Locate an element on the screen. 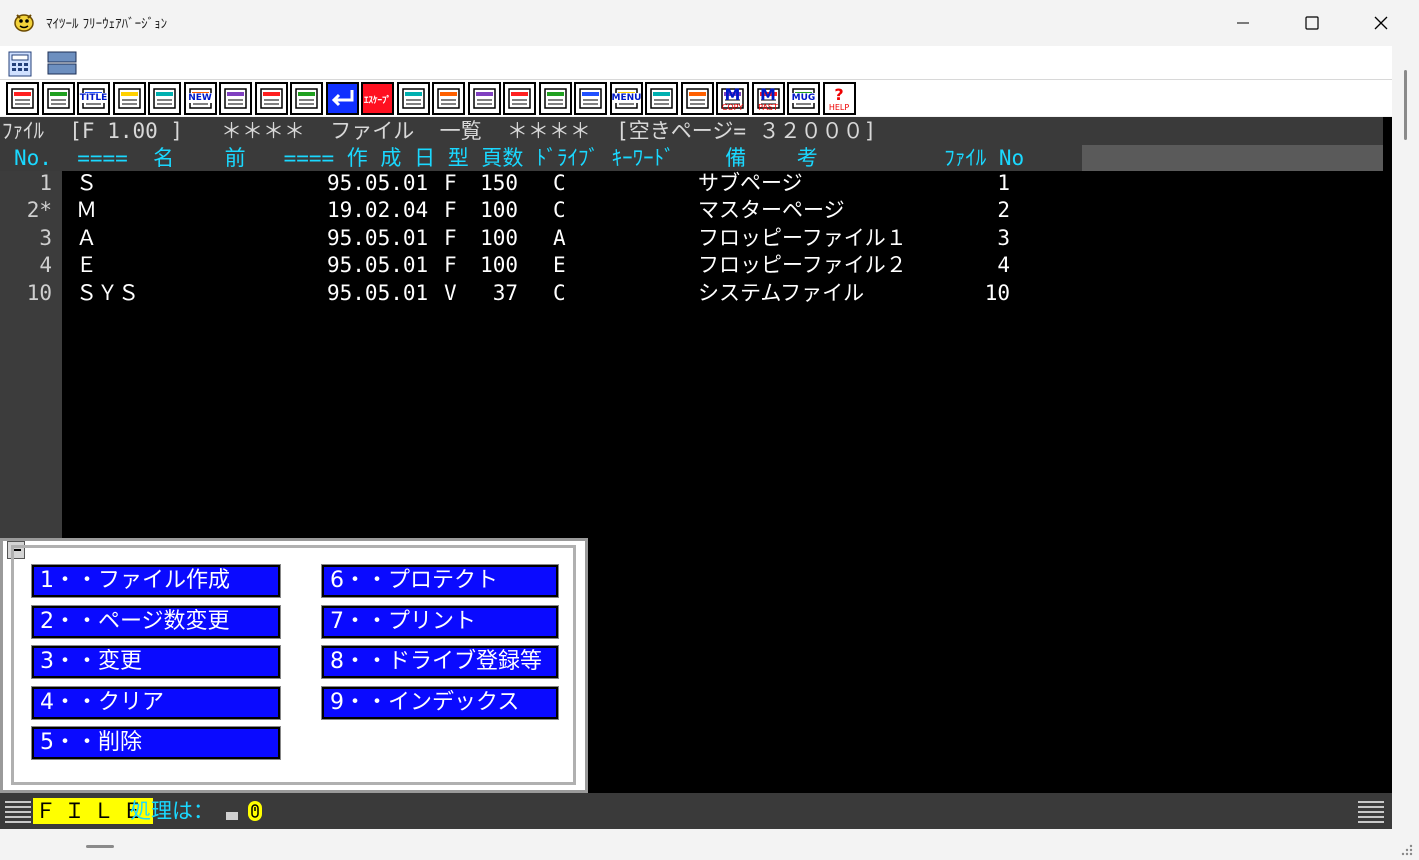 The width and height of the screenshot is (1419, 860). scrollbar-thumb is located at coordinates (1405, 105).